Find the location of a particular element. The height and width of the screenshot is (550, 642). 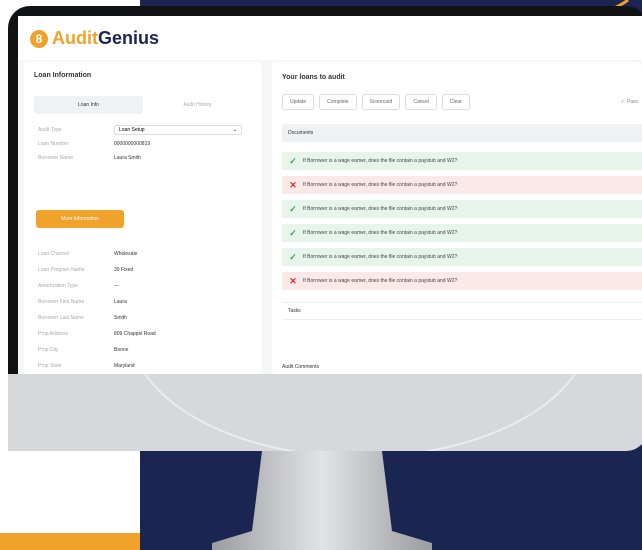

field-label: Prop City is located at coordinates (48, 350).